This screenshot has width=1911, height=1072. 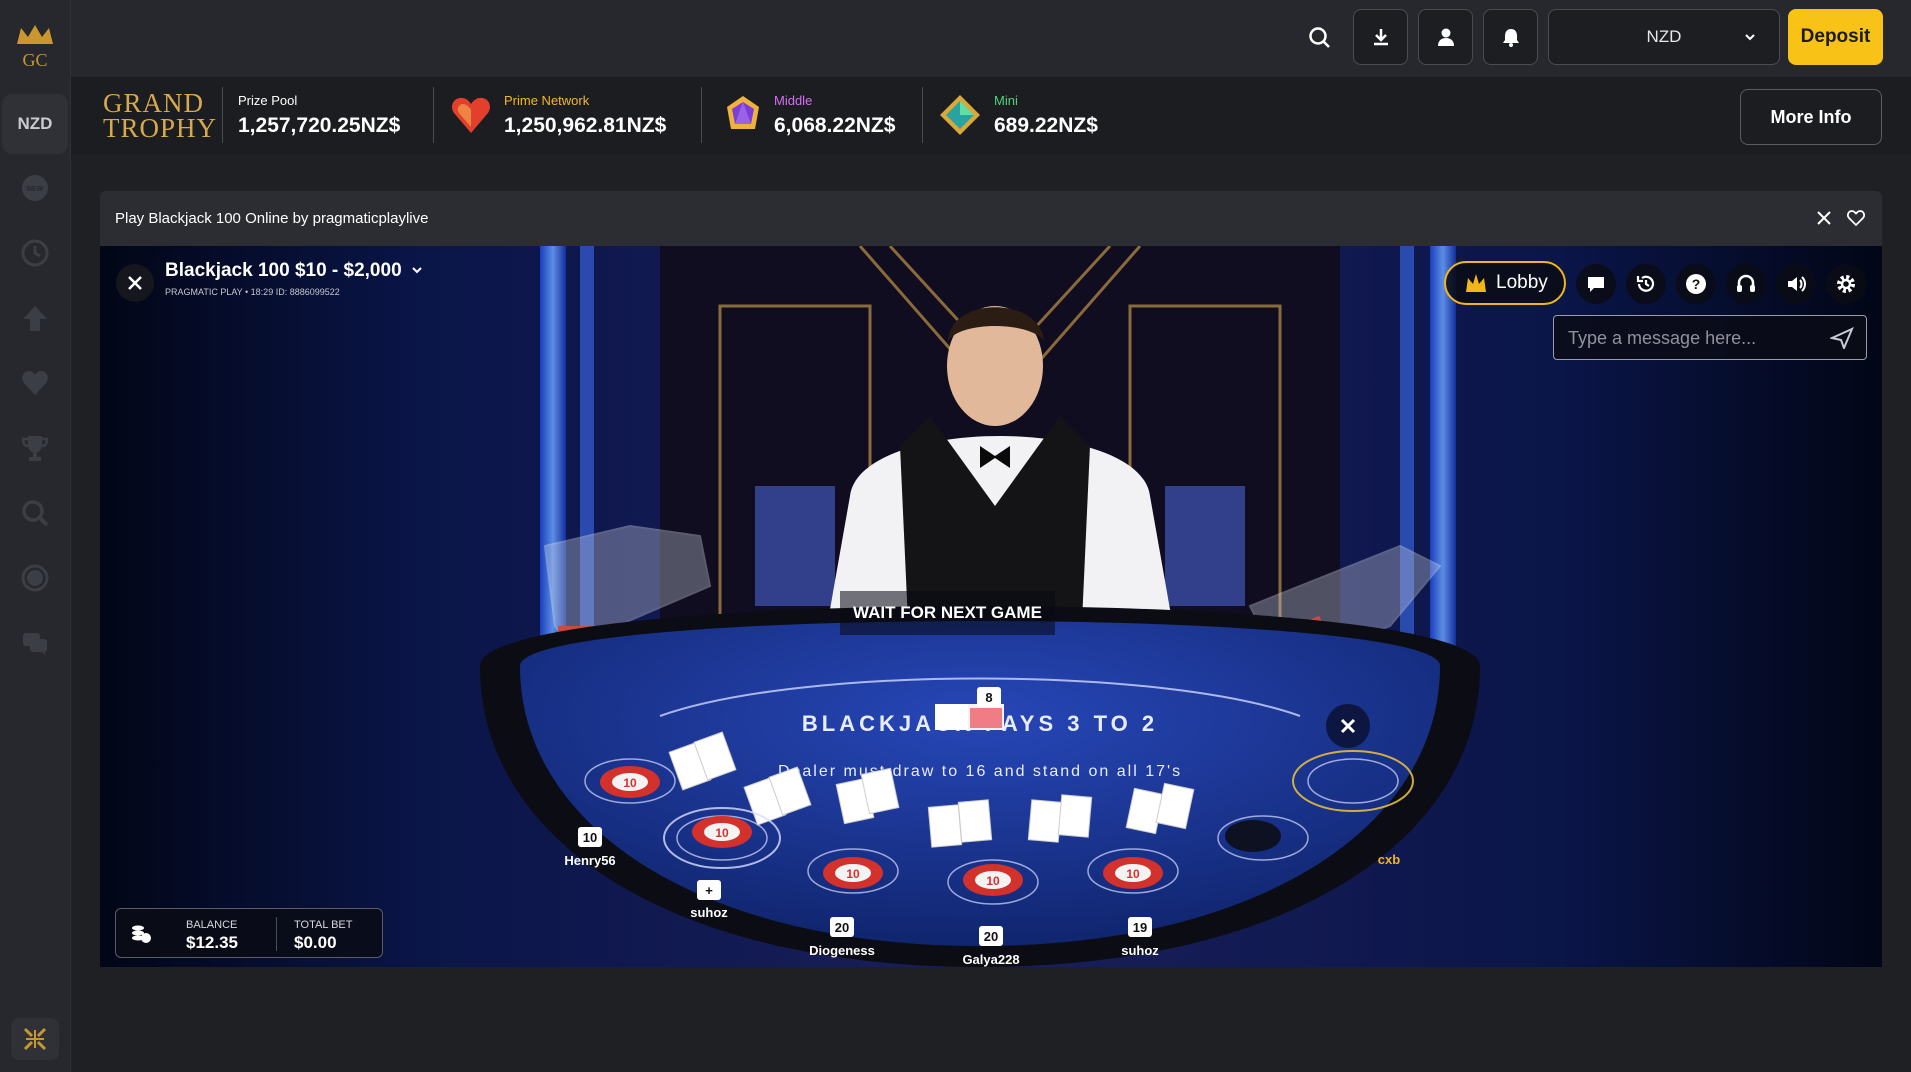 What do you see at coordinates (991, 1019) in the screenshot?
I see `page-footer-space` at bounding box center [991, 1019].